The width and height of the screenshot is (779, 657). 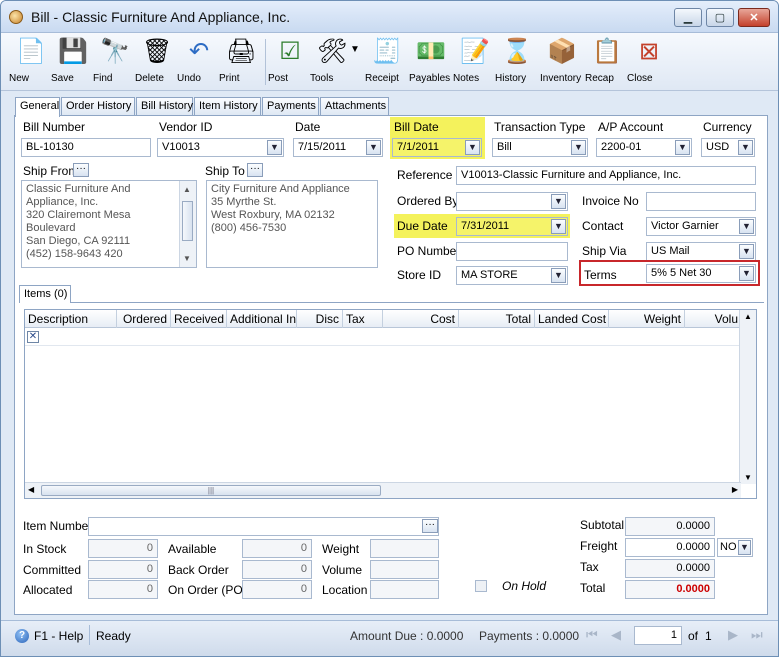 What do you see at coordinates (211, 490) in the screenshot?
I see `hscroll-thumb: |||` at bounding box center [211, 490].